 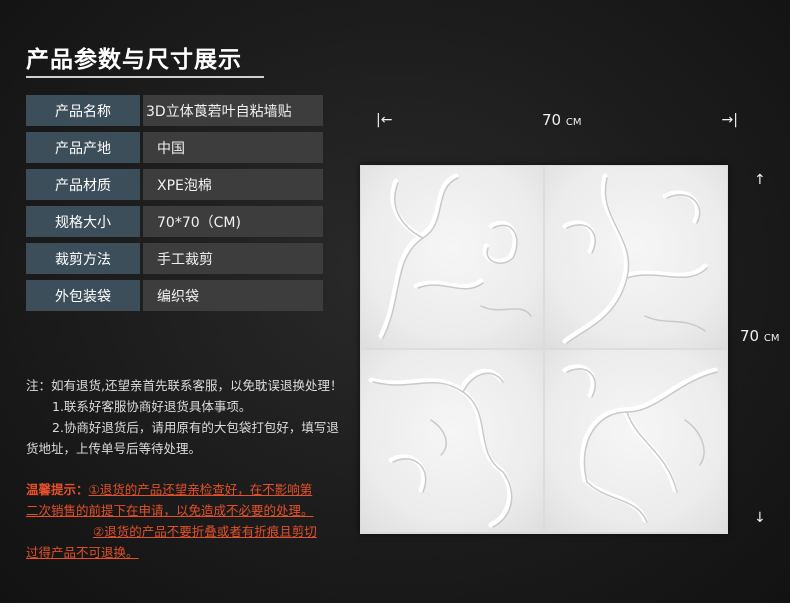 I want to click on warm-tip-line: ①退货的产品还望亲检查好，在不影响第, so click(x=200, y=489).